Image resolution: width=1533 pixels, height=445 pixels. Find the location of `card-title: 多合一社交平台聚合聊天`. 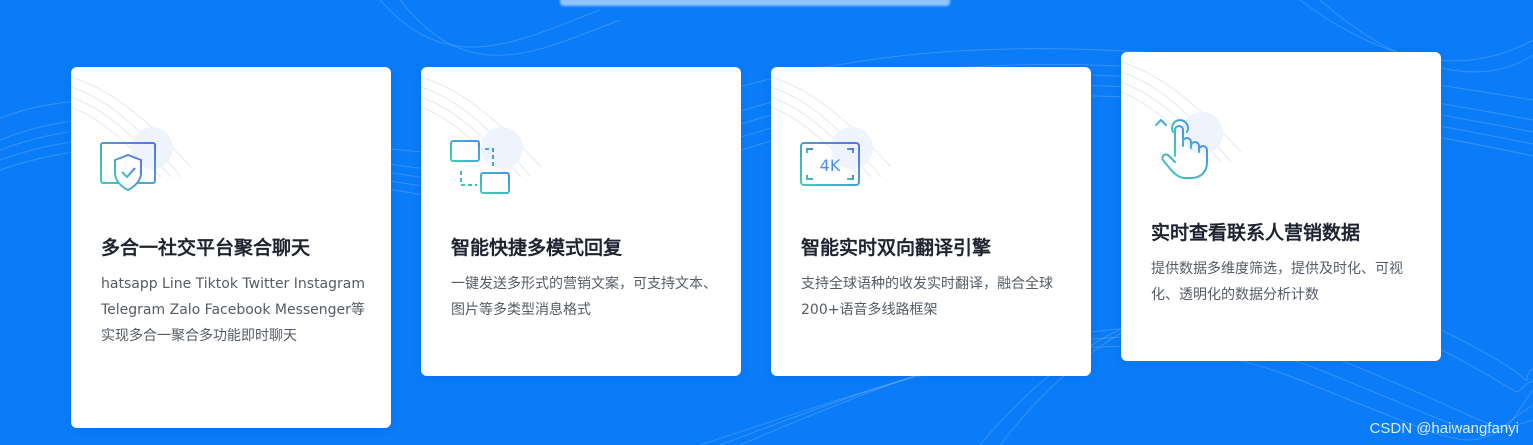

card-title: 多合一社交平台聚合聊天 is located at coordinates (206, 248).